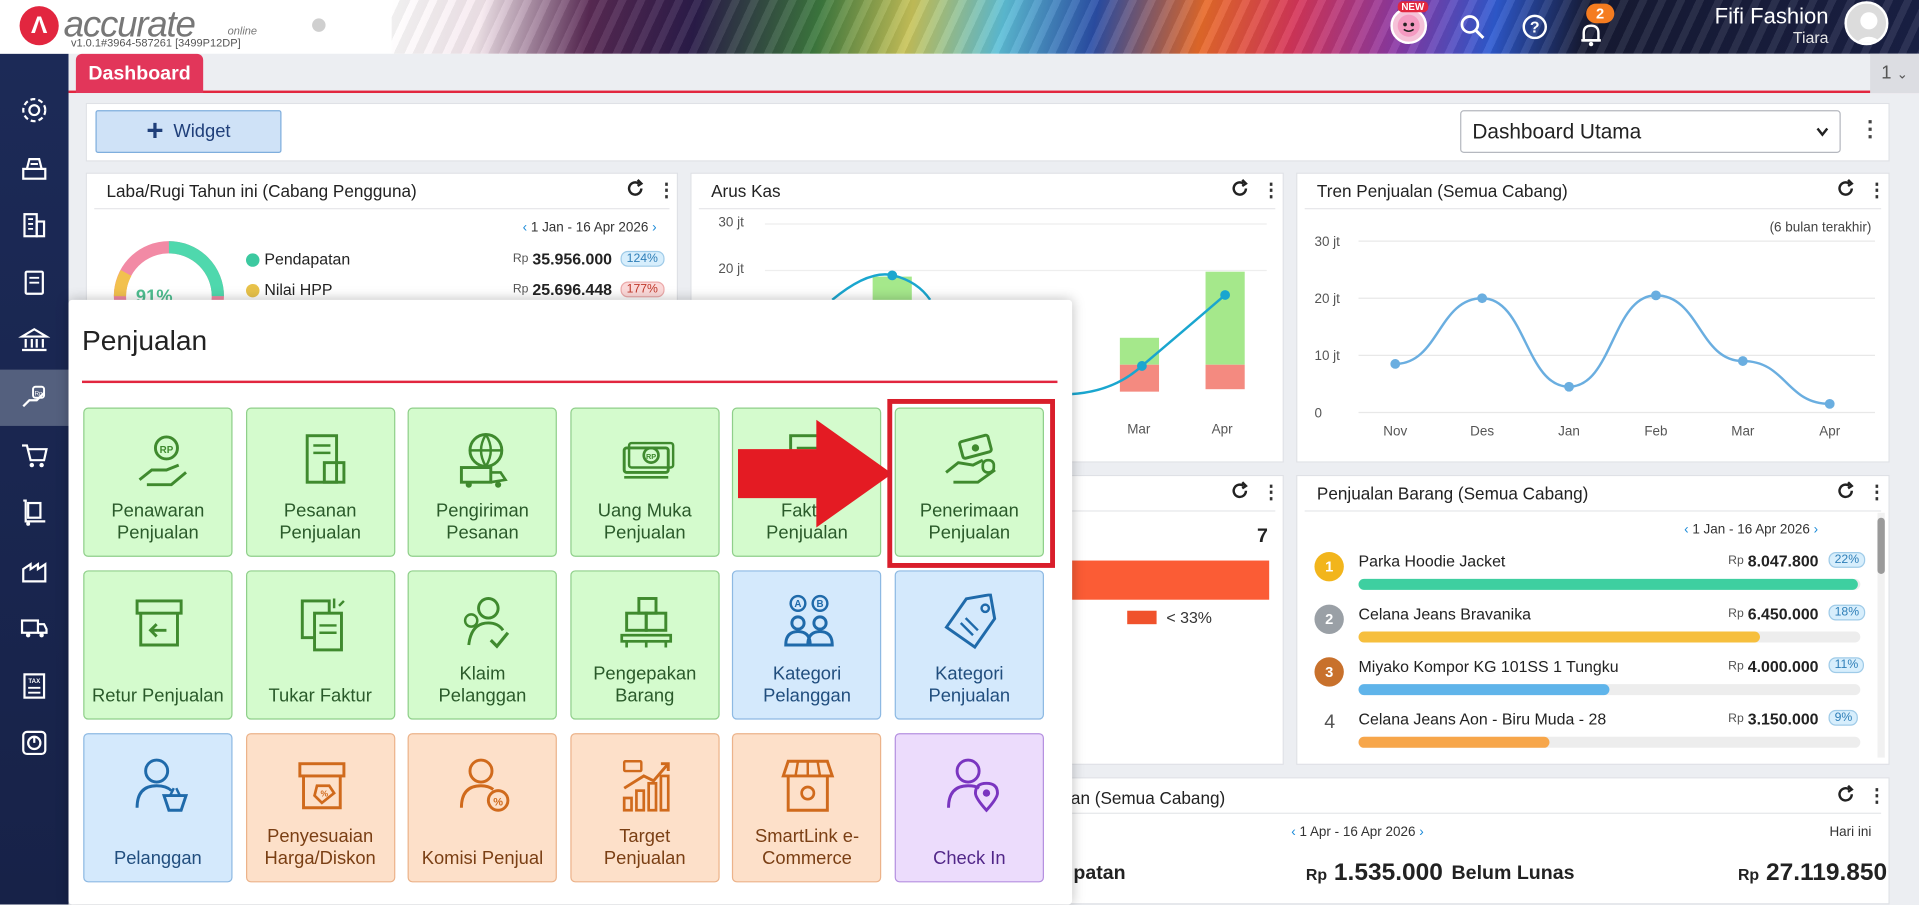  Describe the element at coordinates (1262, 537) in the screenshot. I see `status-count: 7` at that location.